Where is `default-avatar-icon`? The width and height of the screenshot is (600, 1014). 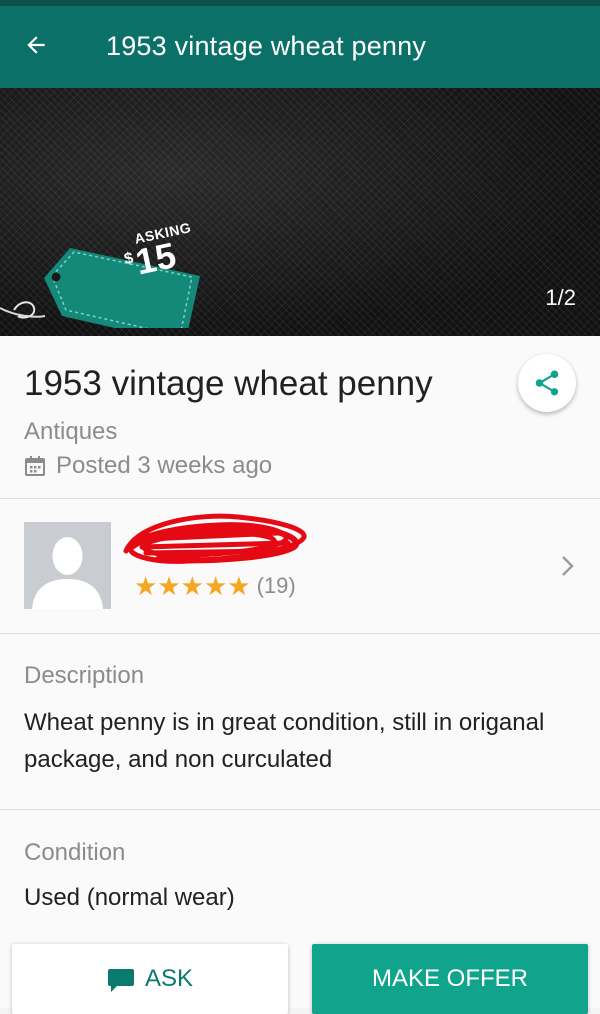 default-avatar-icon is located at coordinates (67, 565).